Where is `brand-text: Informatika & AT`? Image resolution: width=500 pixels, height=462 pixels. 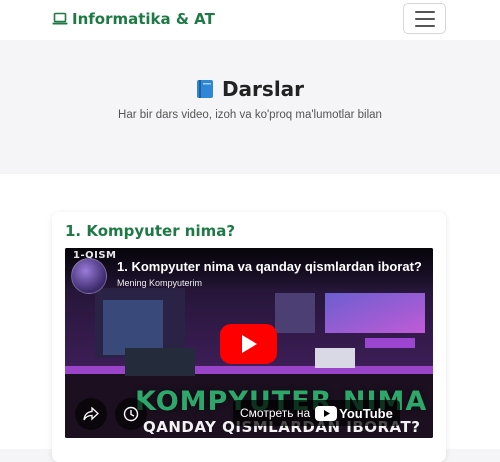
brand-text: Informatika & AT is located at coordinates (143, 19).